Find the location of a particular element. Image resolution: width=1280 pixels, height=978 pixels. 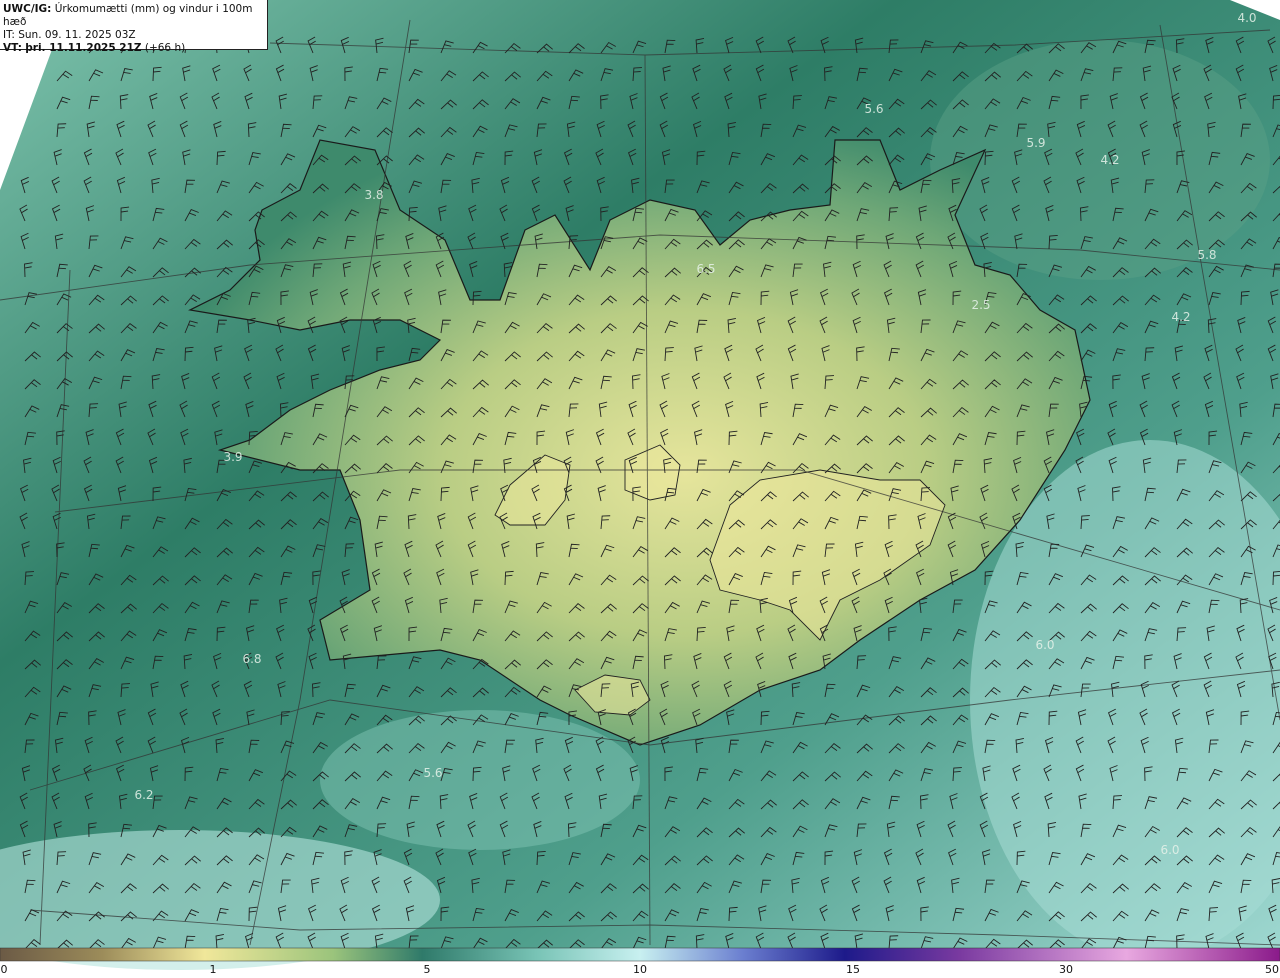

colorbar-tick-label: 0 is located at coordinates (4, 969).